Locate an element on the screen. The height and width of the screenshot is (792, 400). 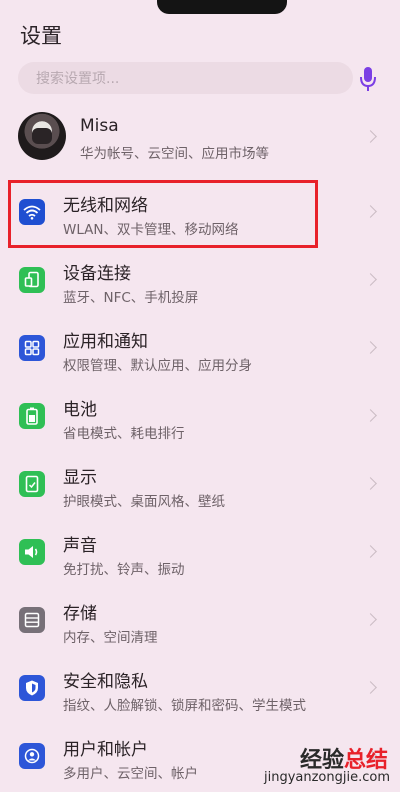
settings-item-sound: 声音 免打扰、铃声、振动 is located at coordinates (200, 555).